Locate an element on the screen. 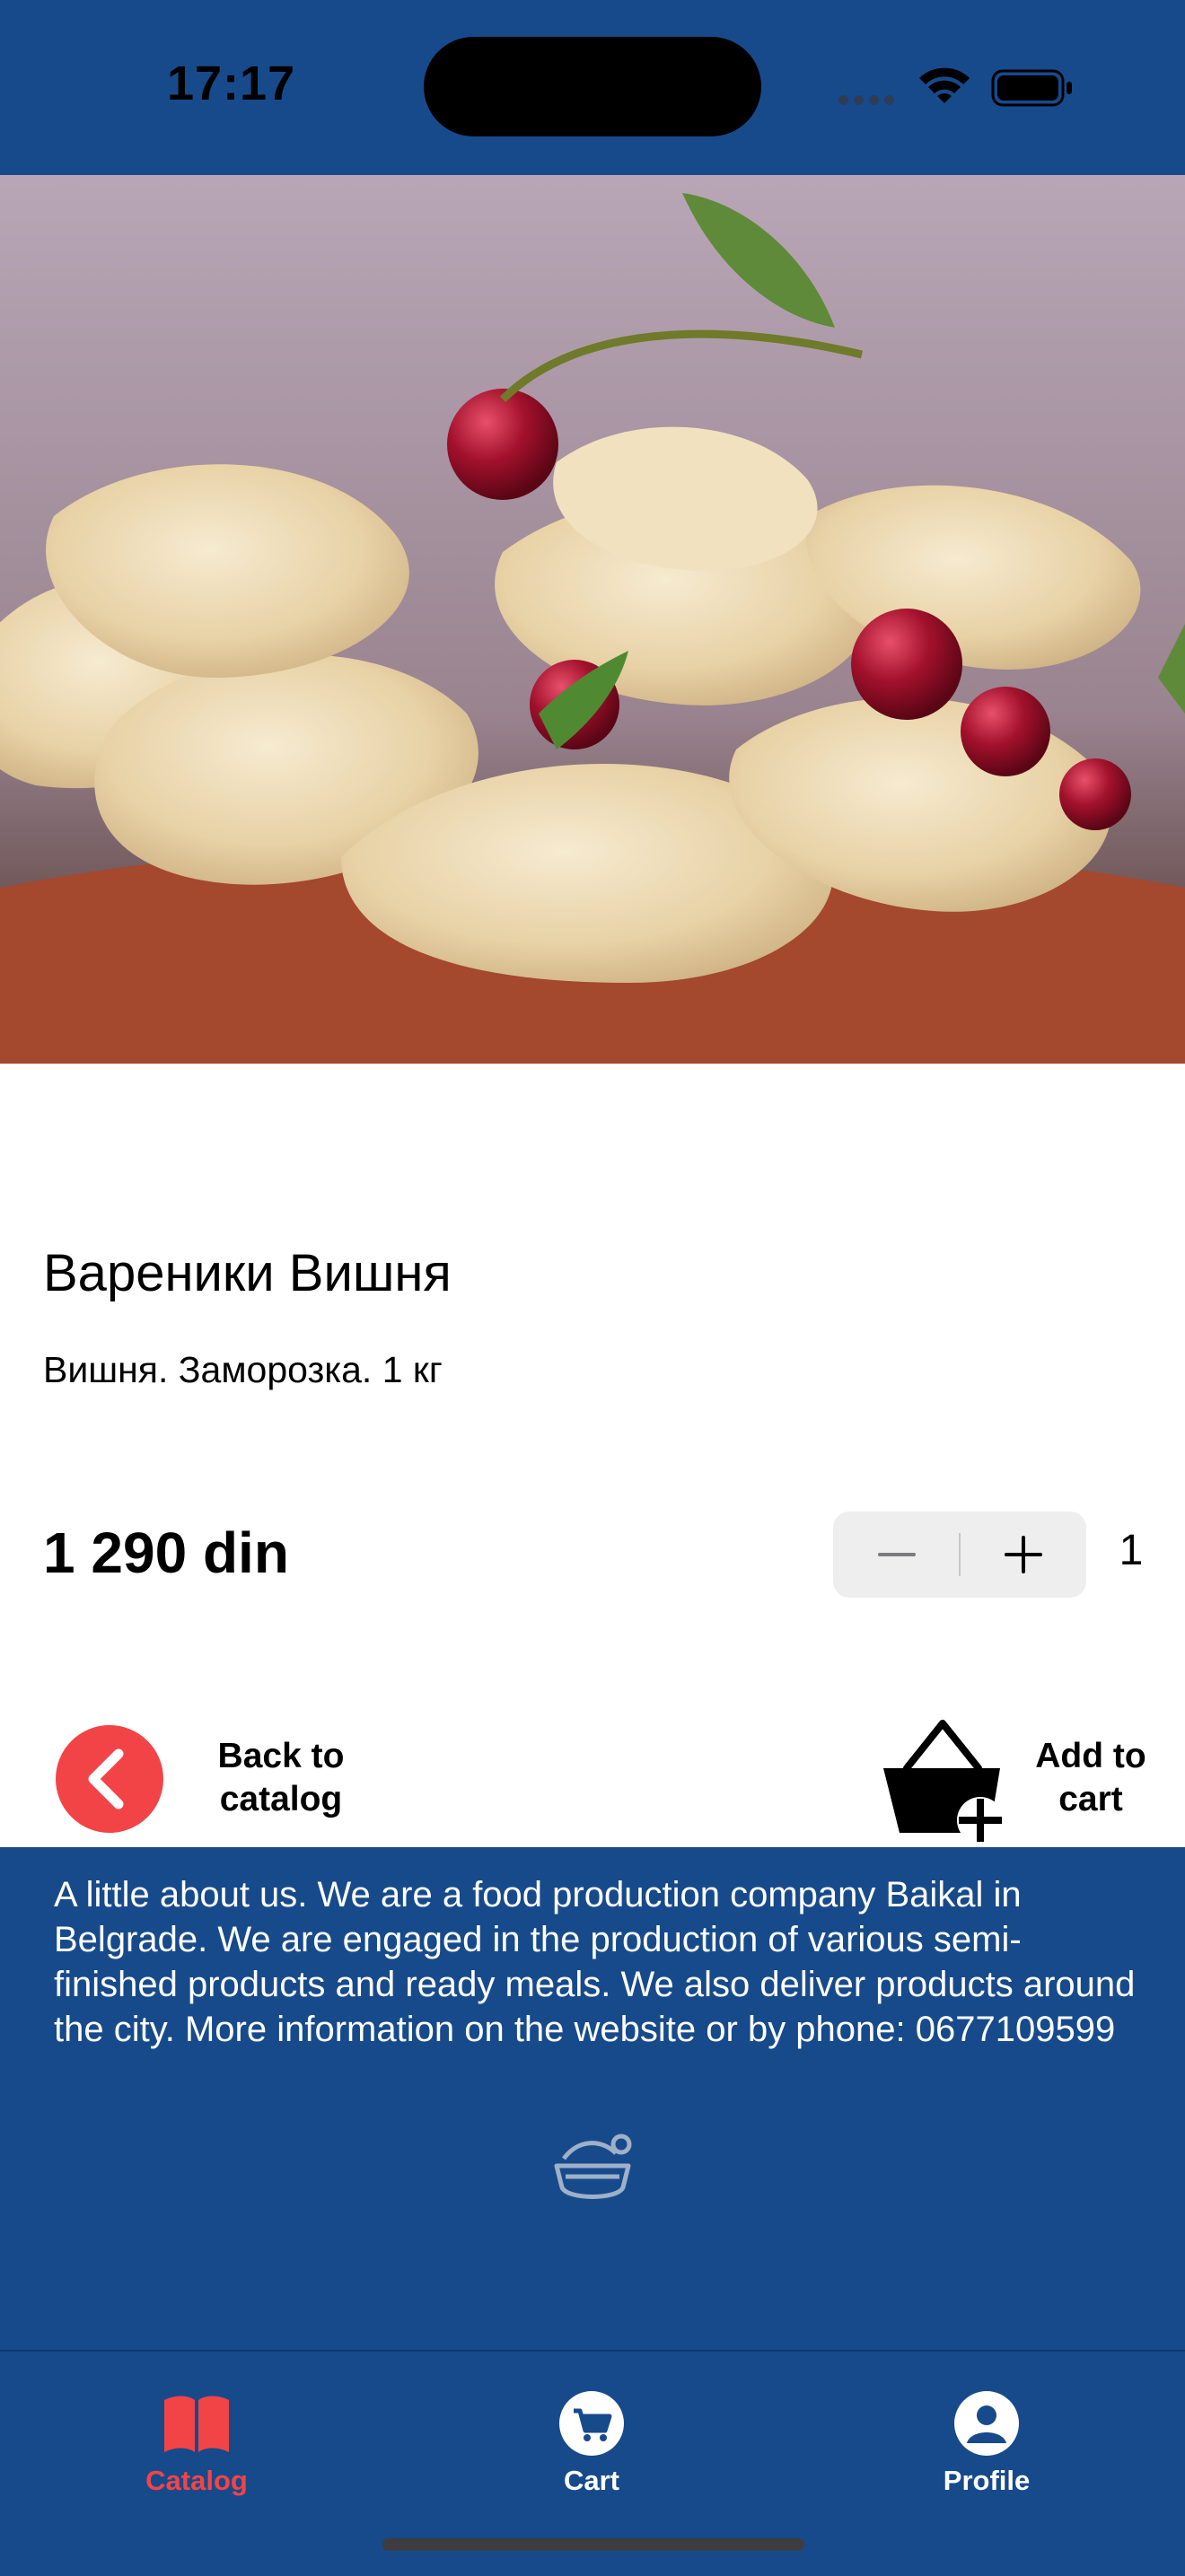  quantity-value: 1 is located at coordinates (1131, 1550).